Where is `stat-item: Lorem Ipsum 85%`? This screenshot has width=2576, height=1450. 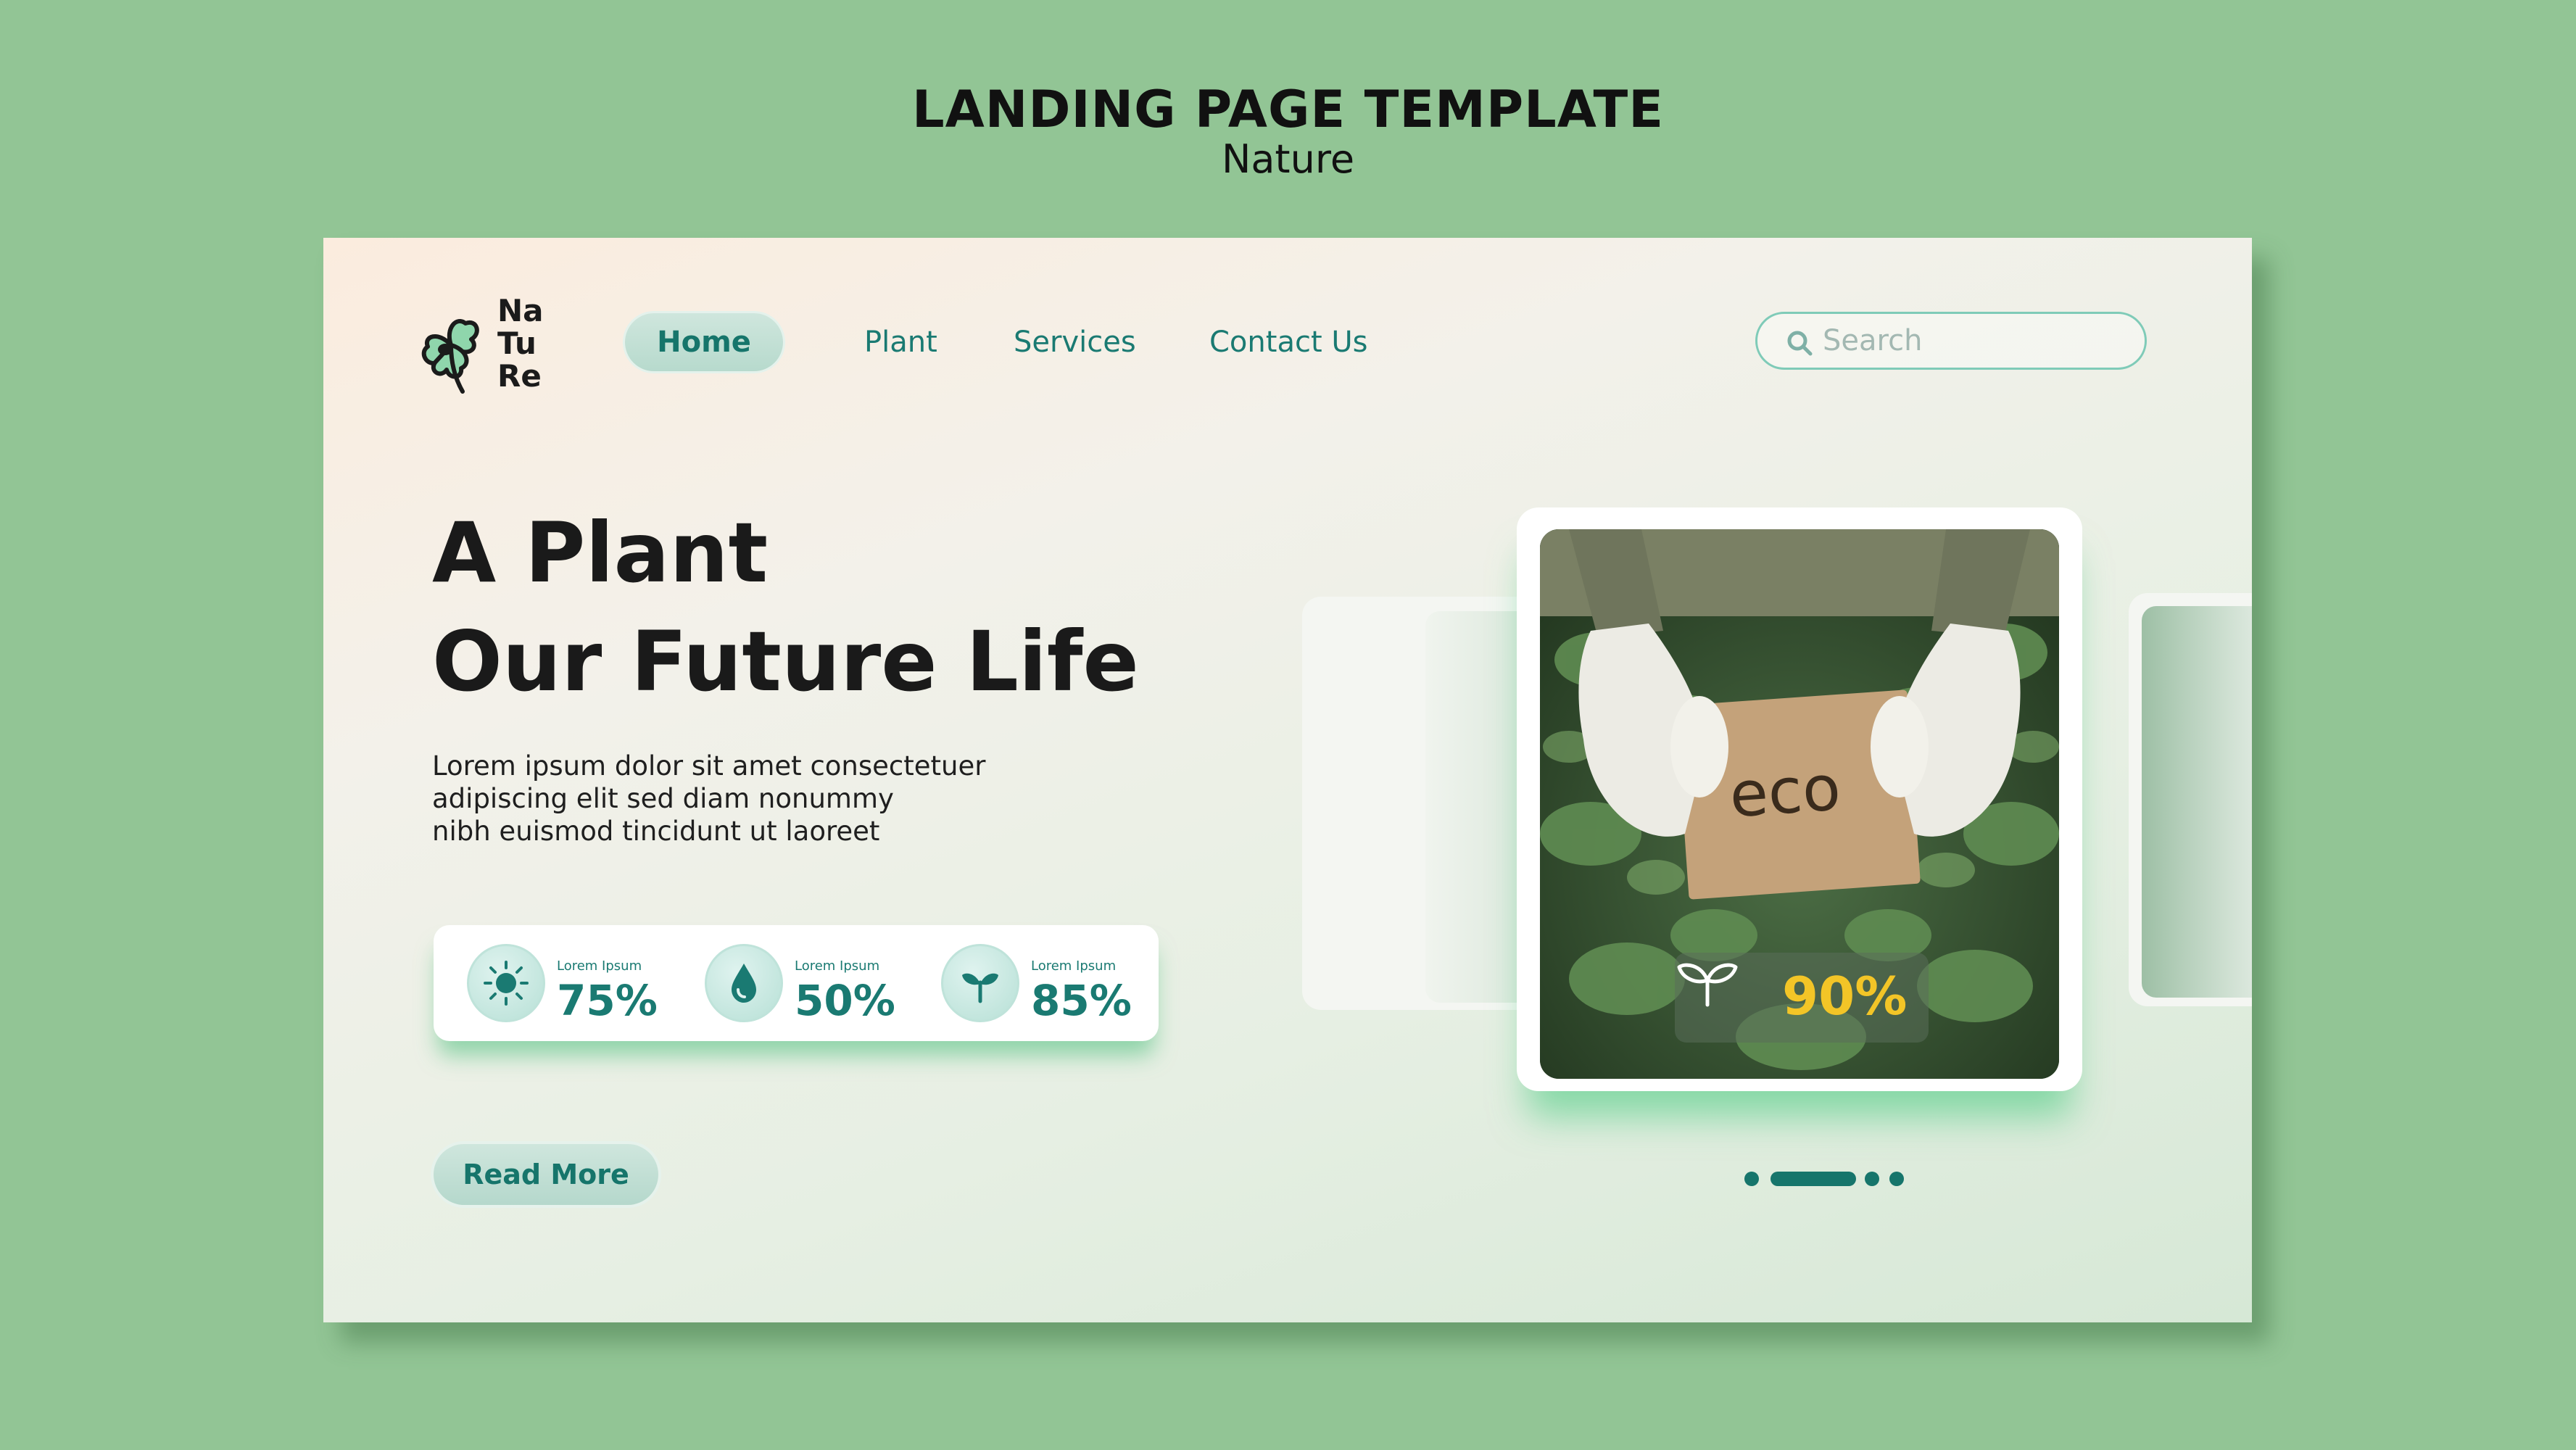
stat-item: Lorem Ipsum 85% is located at coordinates (1057, 984).